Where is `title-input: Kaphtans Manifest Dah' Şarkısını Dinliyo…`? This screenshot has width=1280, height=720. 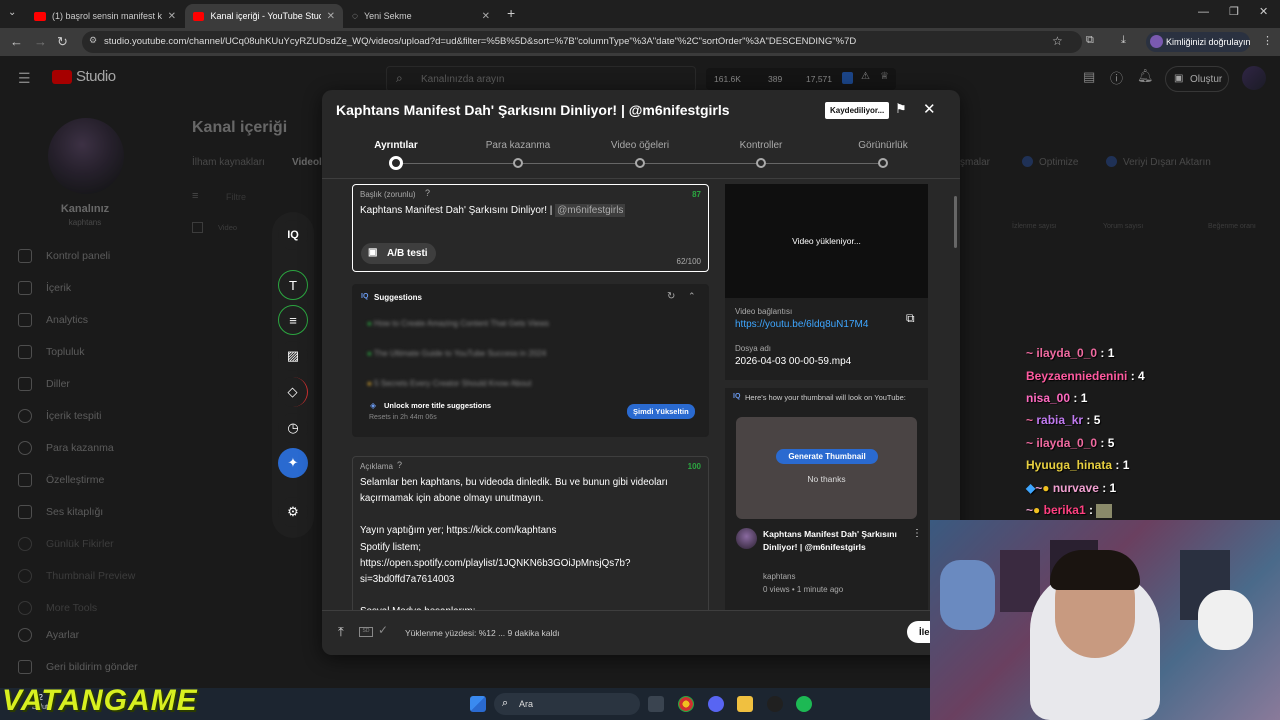 title-input: Kaphtans Manifest Dah' Şarkısını Dinliyo… is located at coordinates (493, 210).